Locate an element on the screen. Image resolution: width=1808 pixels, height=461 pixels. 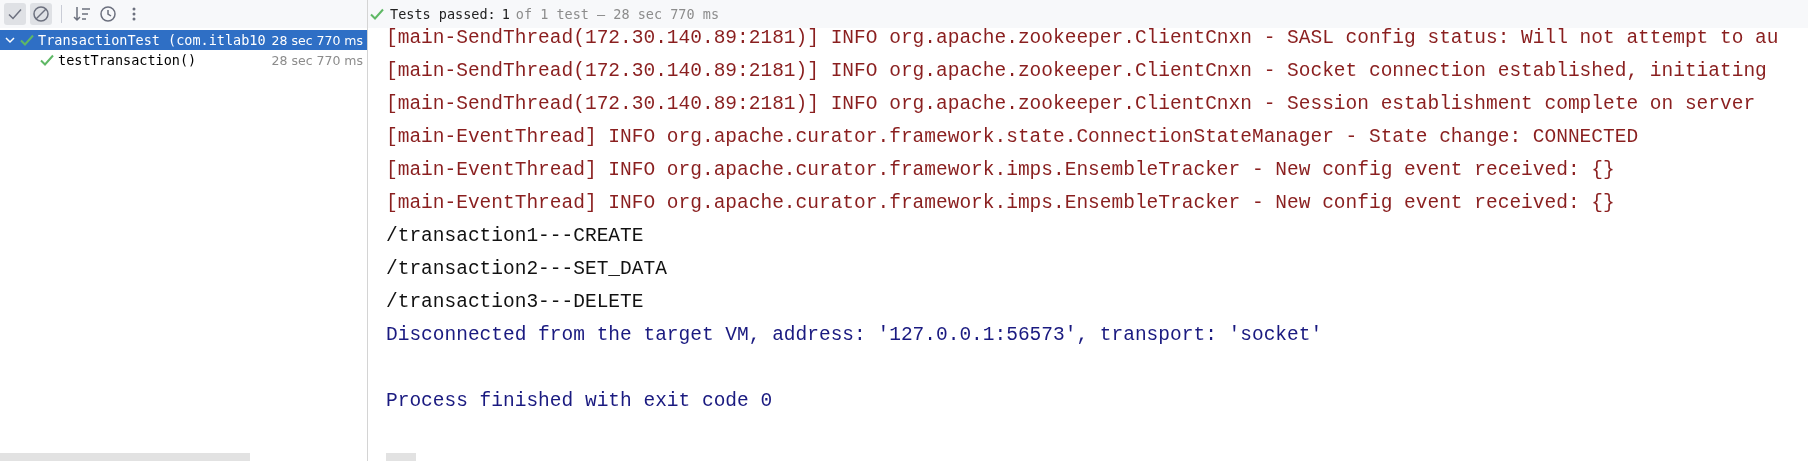
tree-item: TransactionTest (com.itlab10 28 sec 770 ms is located at coordinates (183, 40).